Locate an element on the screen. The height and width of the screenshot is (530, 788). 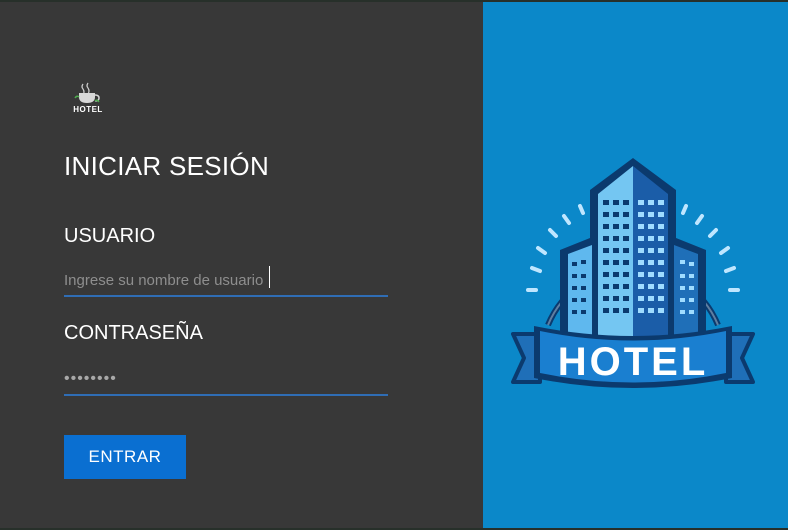
hotel-logo-small: HOTEL is located at coordinates (88, 99).